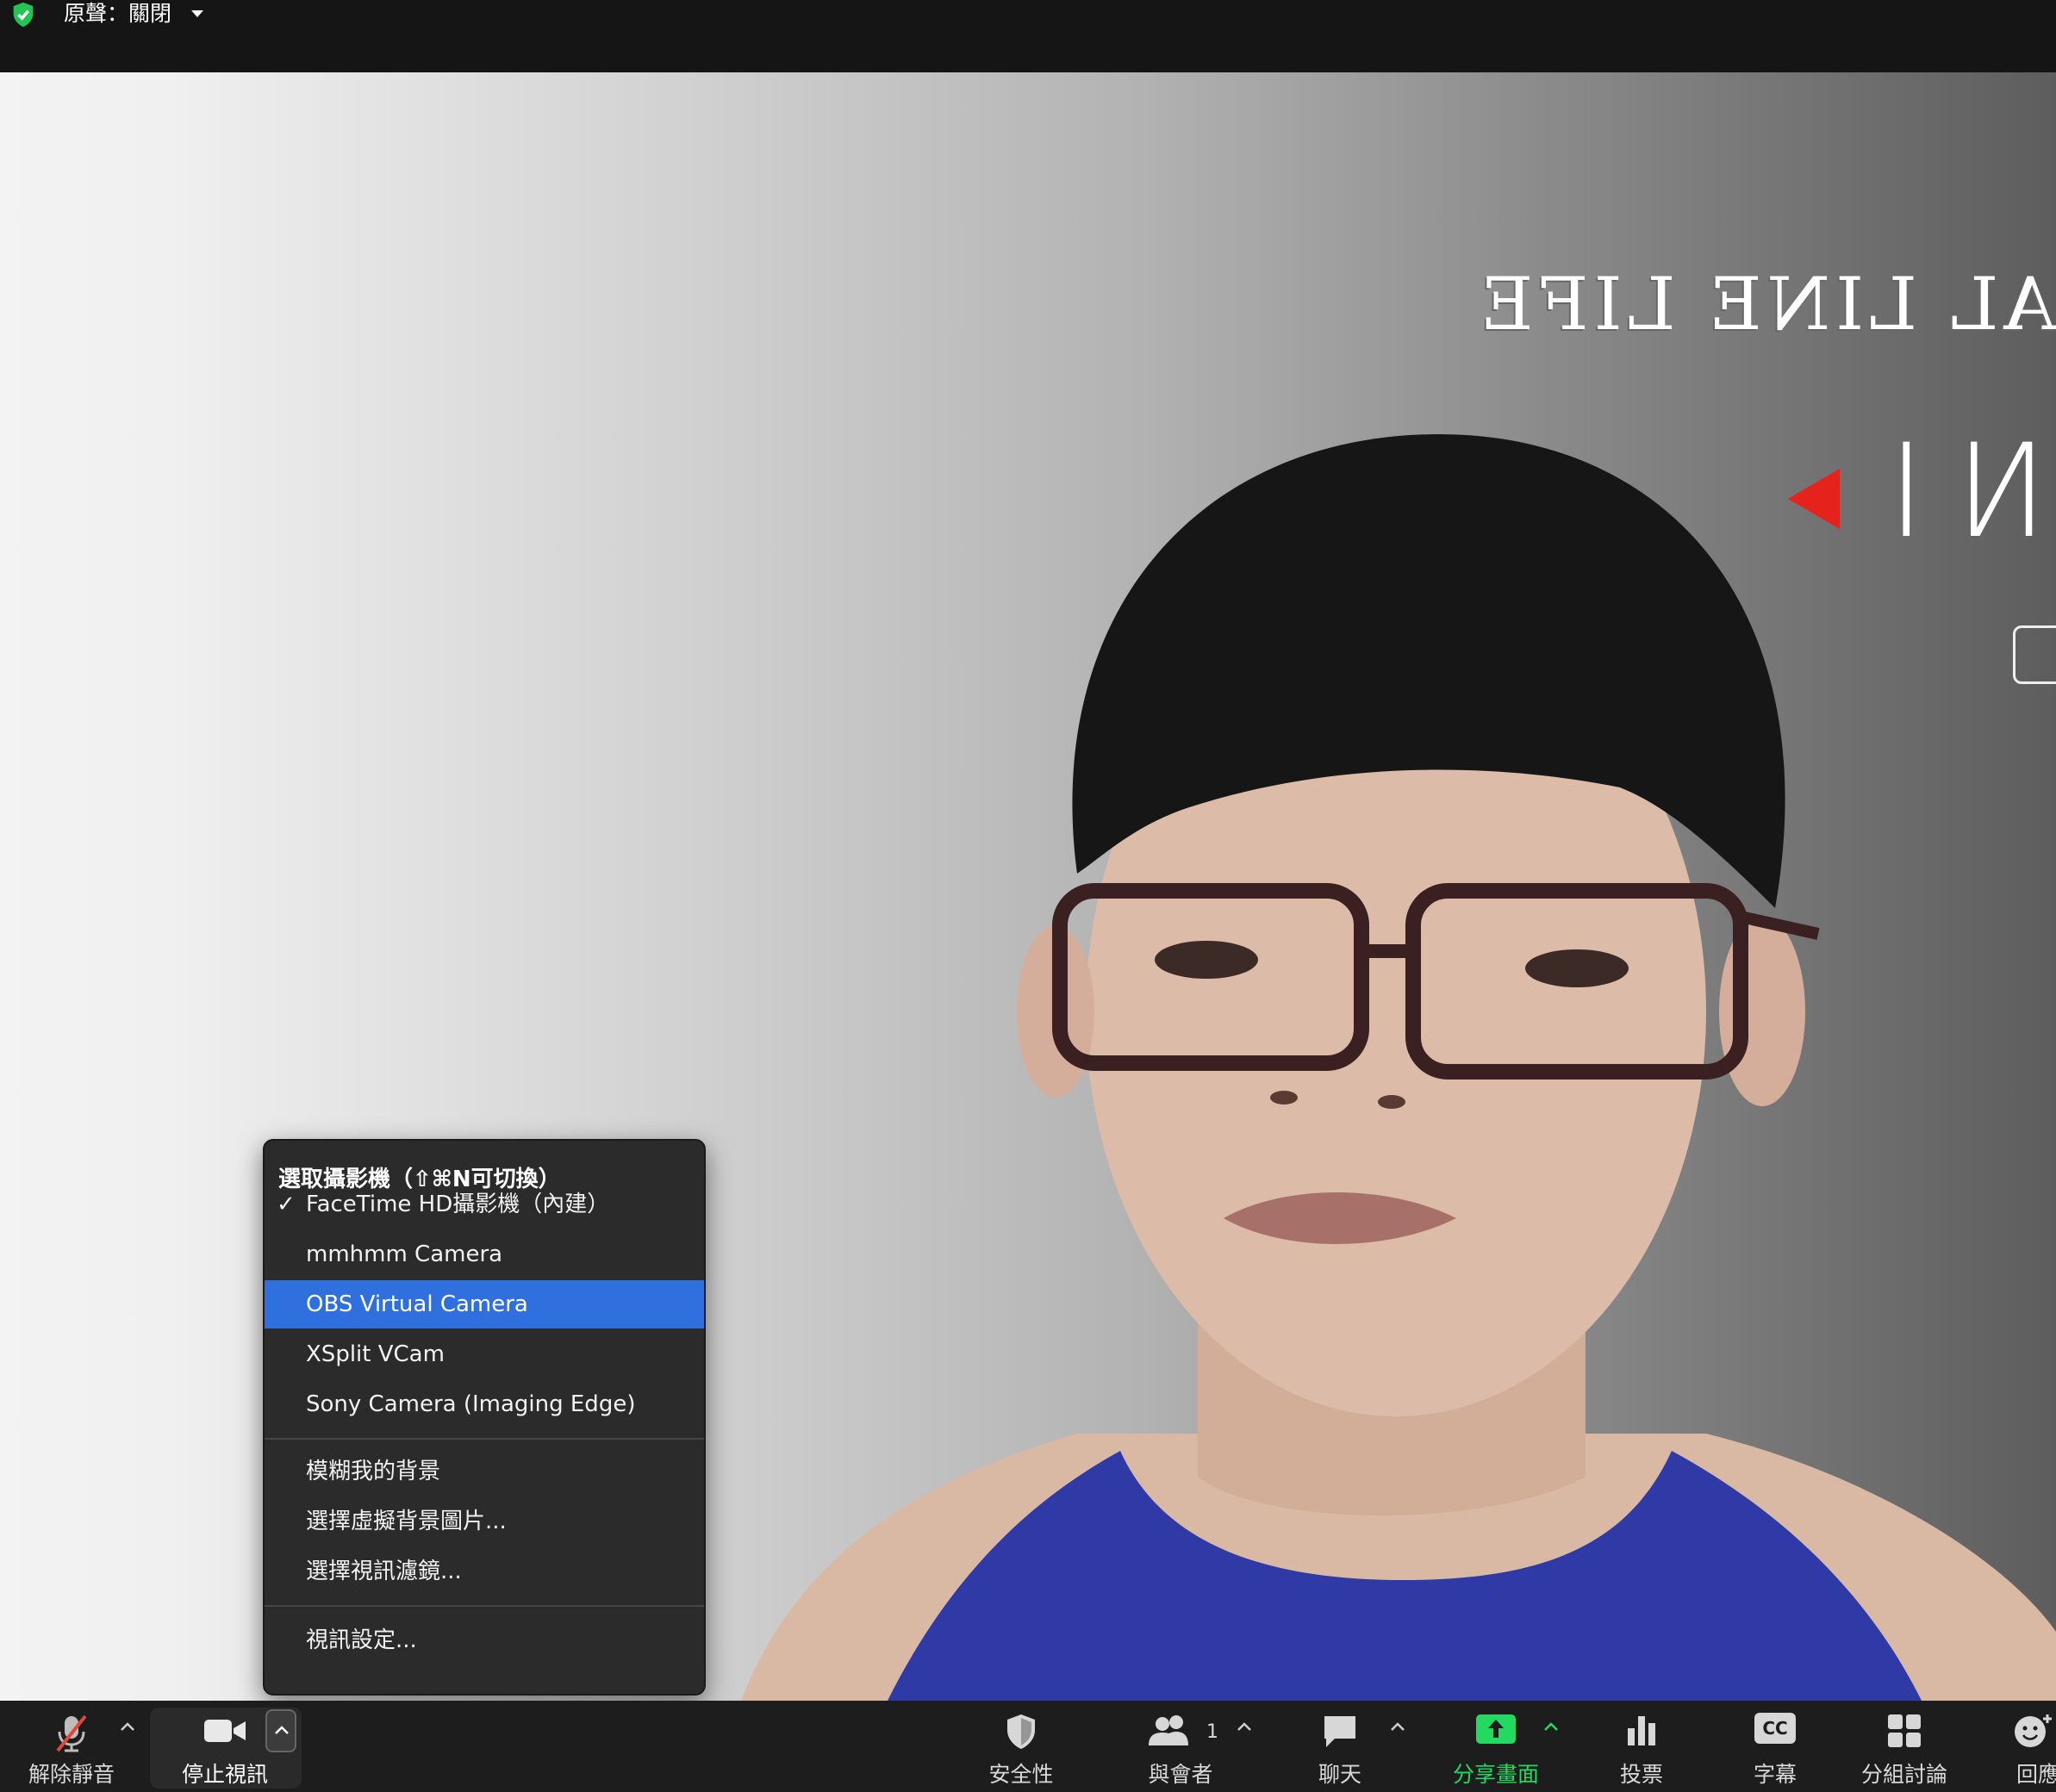 This screenshot has height=1792, width=2056. What do you see at coordinates (1496, 1747) in the screenshot?
I see `share-screen-button: 分享畫面` at bounding box center [1496, 1747].